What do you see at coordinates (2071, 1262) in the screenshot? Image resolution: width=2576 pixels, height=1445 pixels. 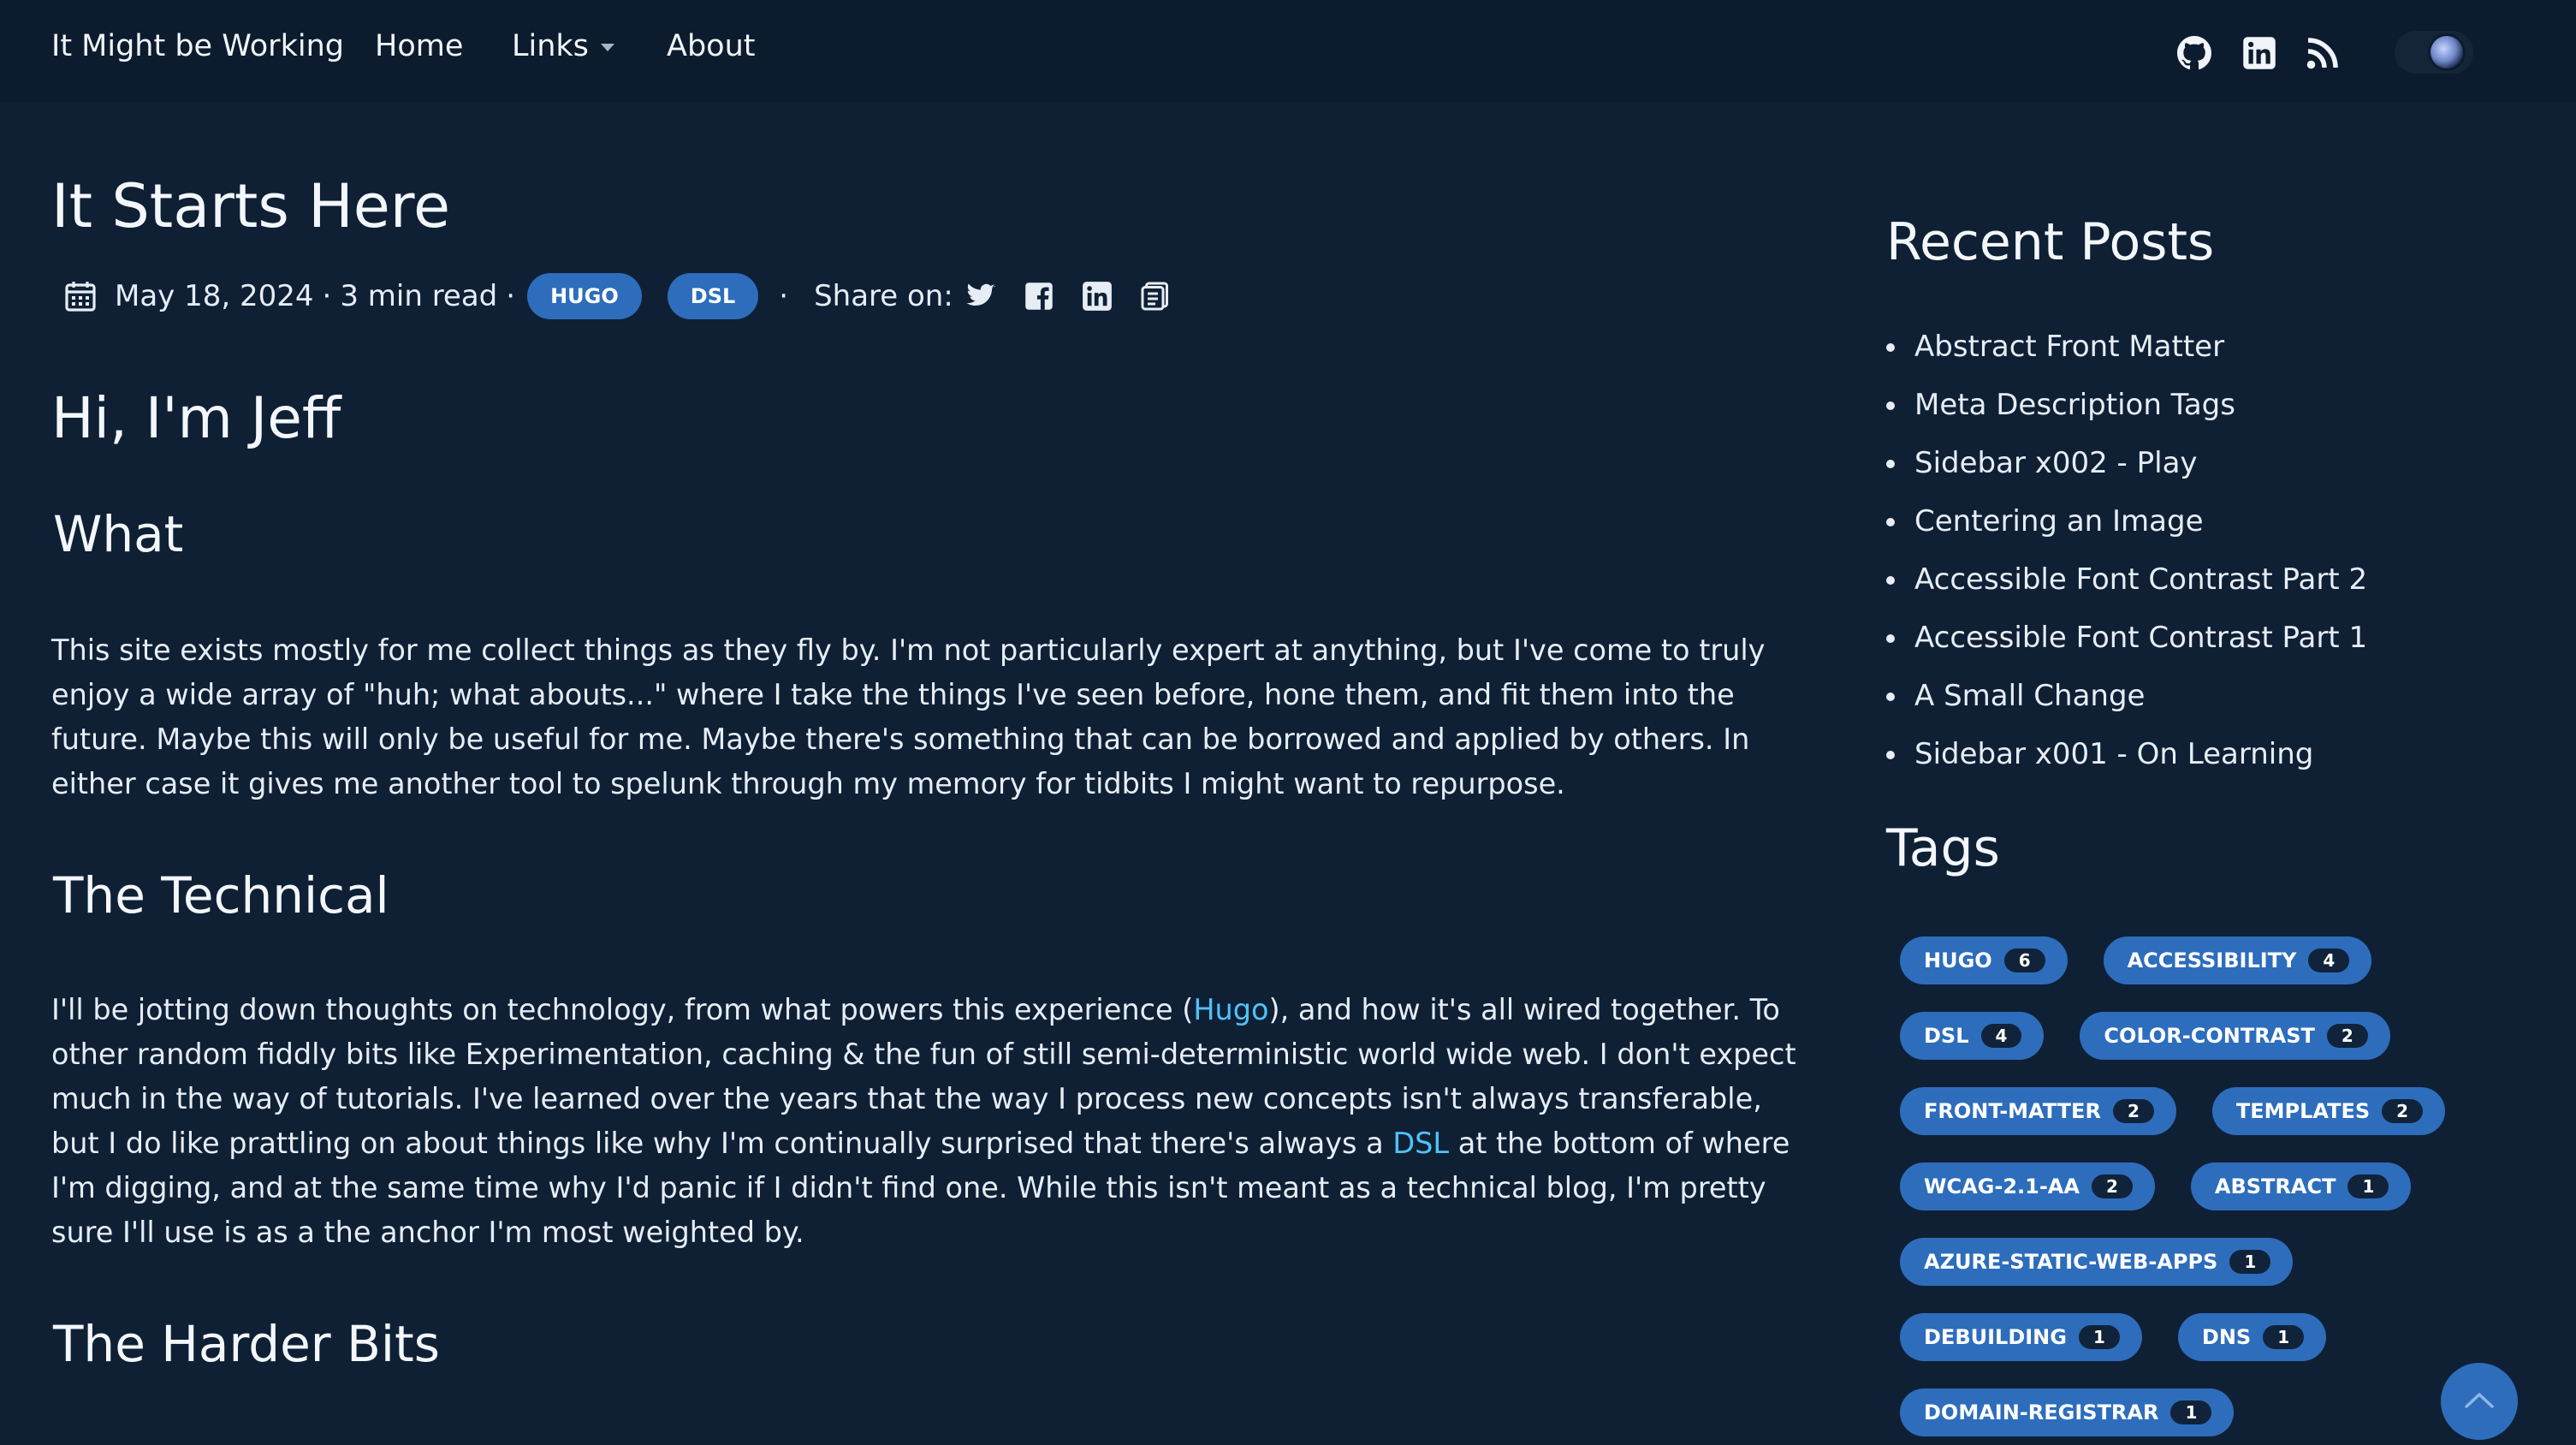 I see `tag-name: AZURE-STATIC-WEB-APPS` at bounding box center [2071, 1262].